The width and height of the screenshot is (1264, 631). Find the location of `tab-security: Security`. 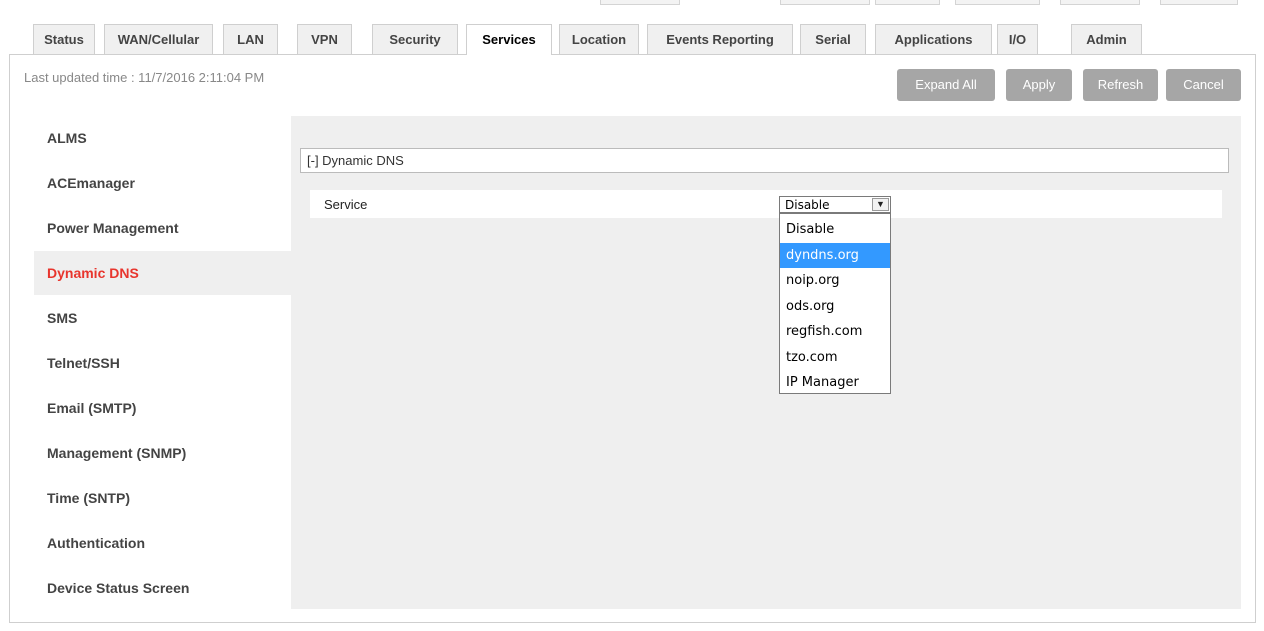

tab-security: Security is located at coordinates (415, 39).